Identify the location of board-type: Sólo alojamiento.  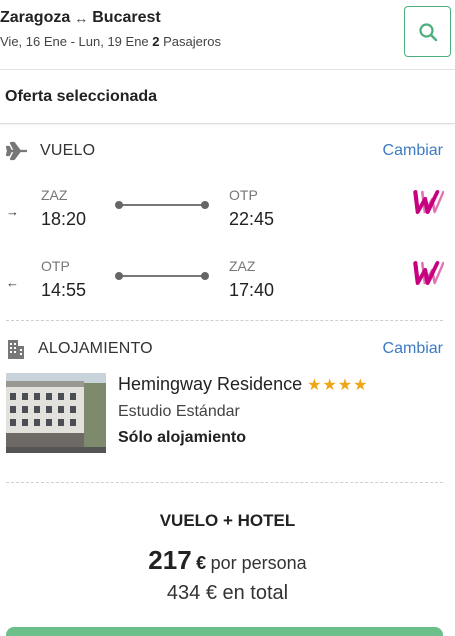
(182, 437).